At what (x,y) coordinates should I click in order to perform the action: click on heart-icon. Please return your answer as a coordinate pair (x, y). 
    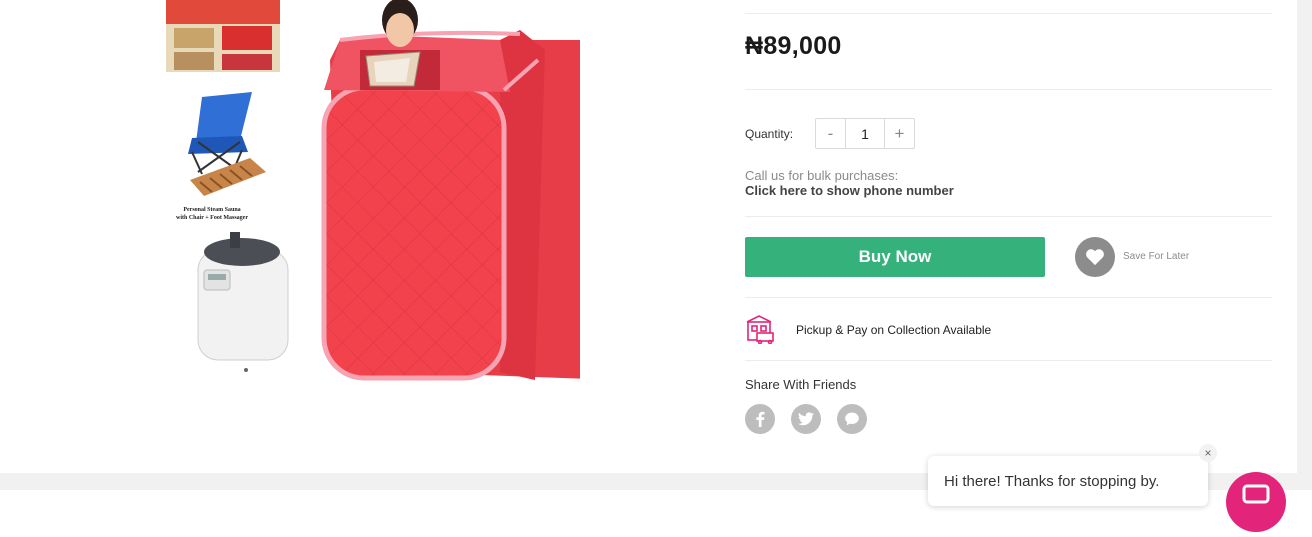
    Looking at the image, I should click on (1095, 257).